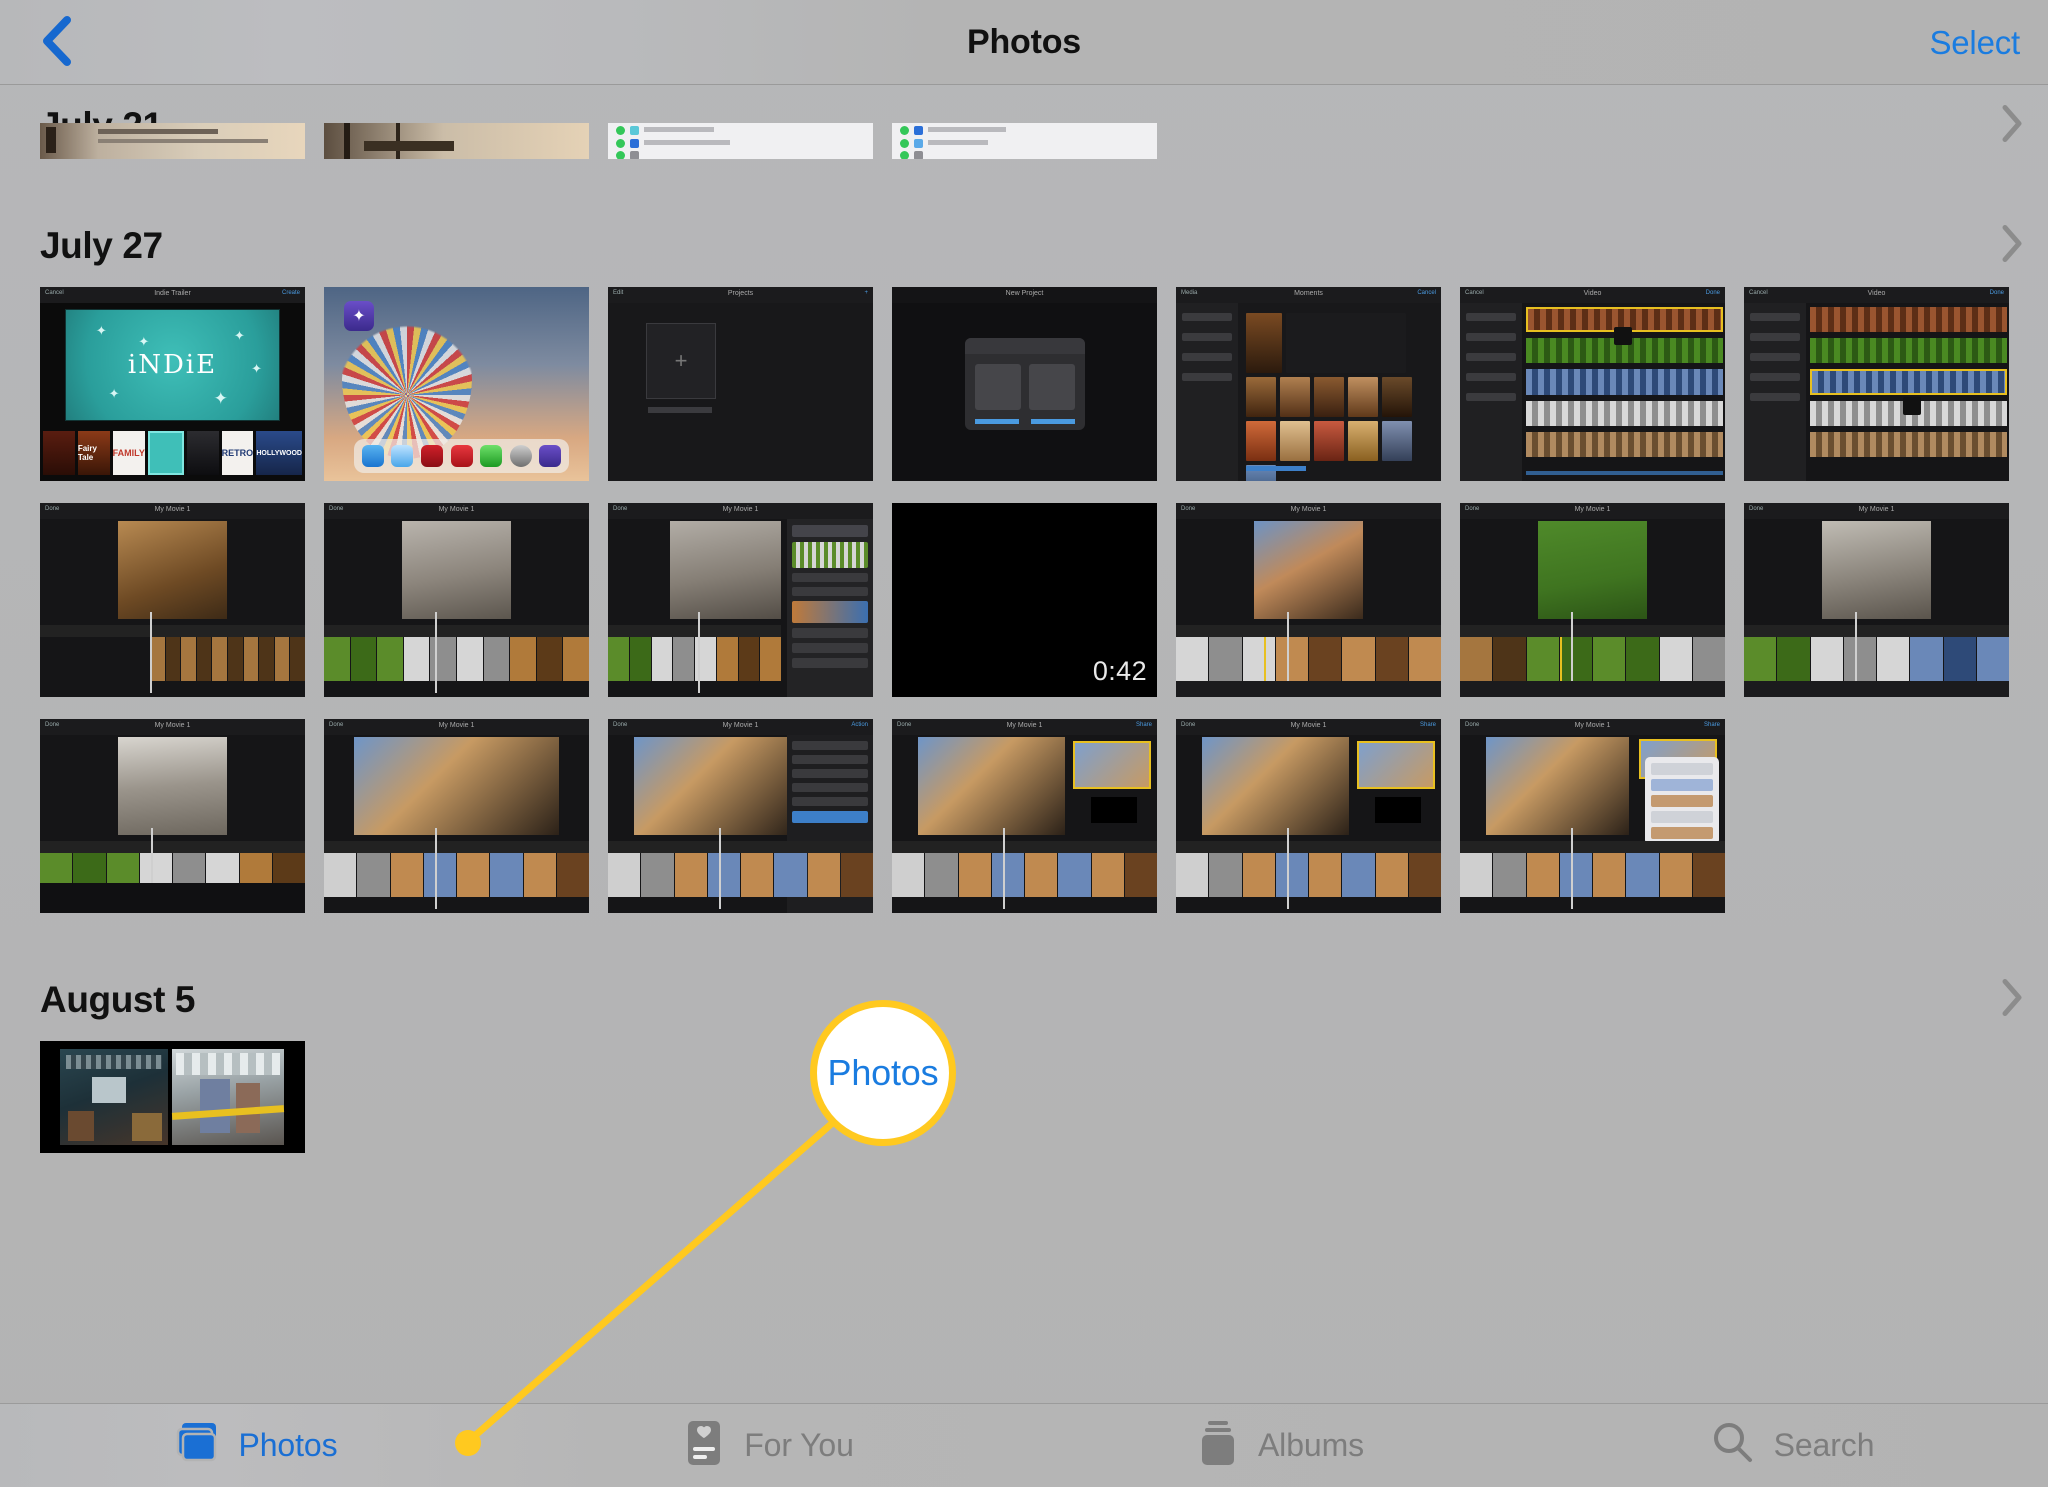 The image size is (2048, 1487). What do you see at coordinates (288, 1444) in the screenshot?
I see `tab-label: Photos` at bounding box center [288, 1444].